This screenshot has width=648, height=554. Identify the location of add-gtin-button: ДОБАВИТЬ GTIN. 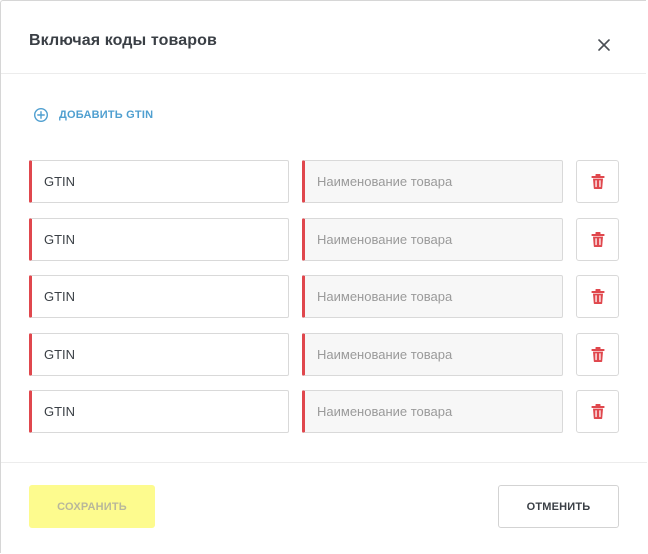
(93, 115).